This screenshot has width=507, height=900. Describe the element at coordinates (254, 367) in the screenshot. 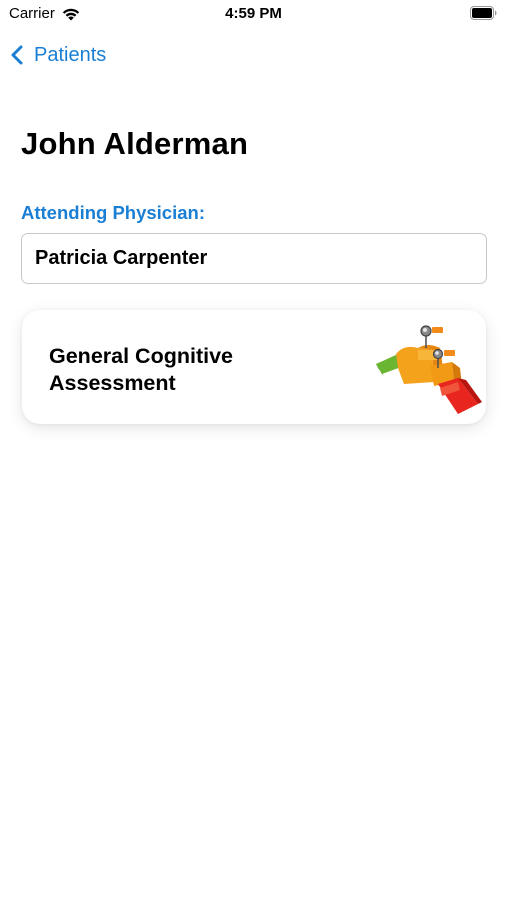

I see `assessment-card: General Cognitive Assessment` at that location.